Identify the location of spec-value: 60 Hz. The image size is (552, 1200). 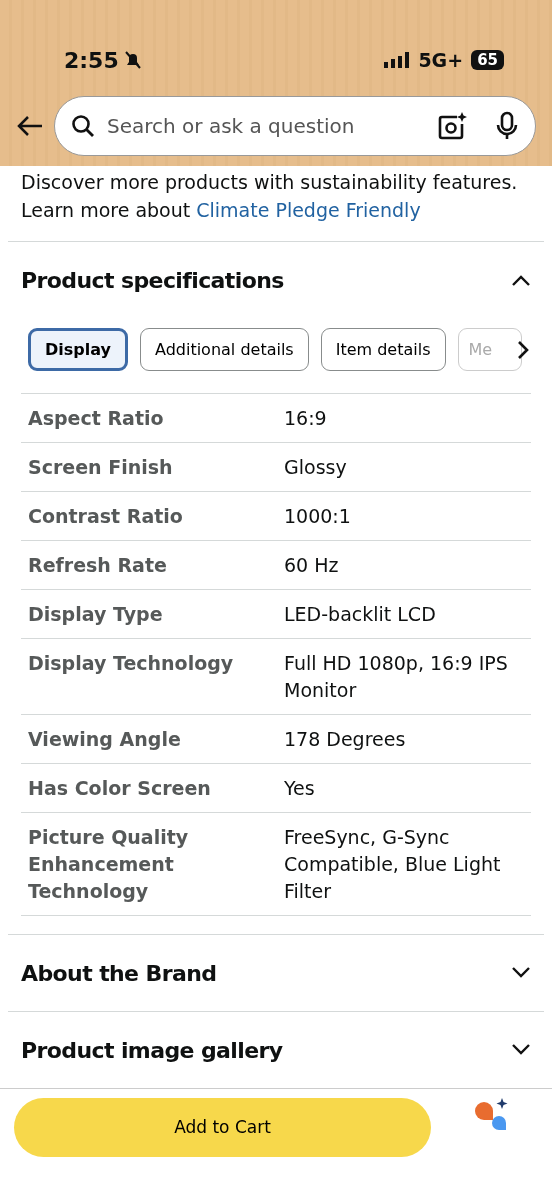
(312, 565).